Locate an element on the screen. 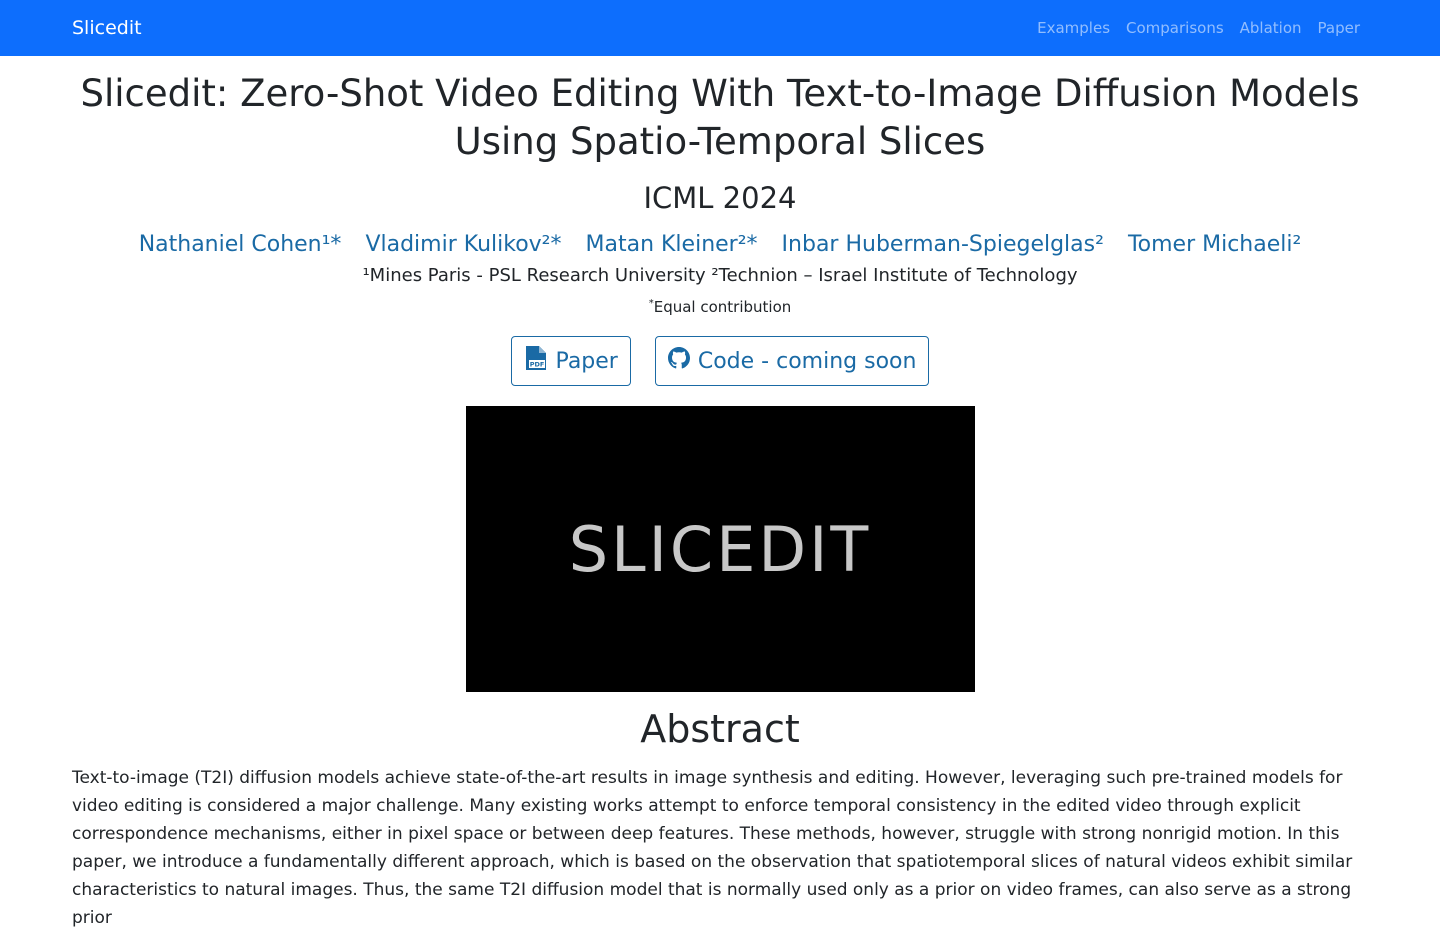  video-overlay-text: SLICEDIT is located at coordinates (720, 549).